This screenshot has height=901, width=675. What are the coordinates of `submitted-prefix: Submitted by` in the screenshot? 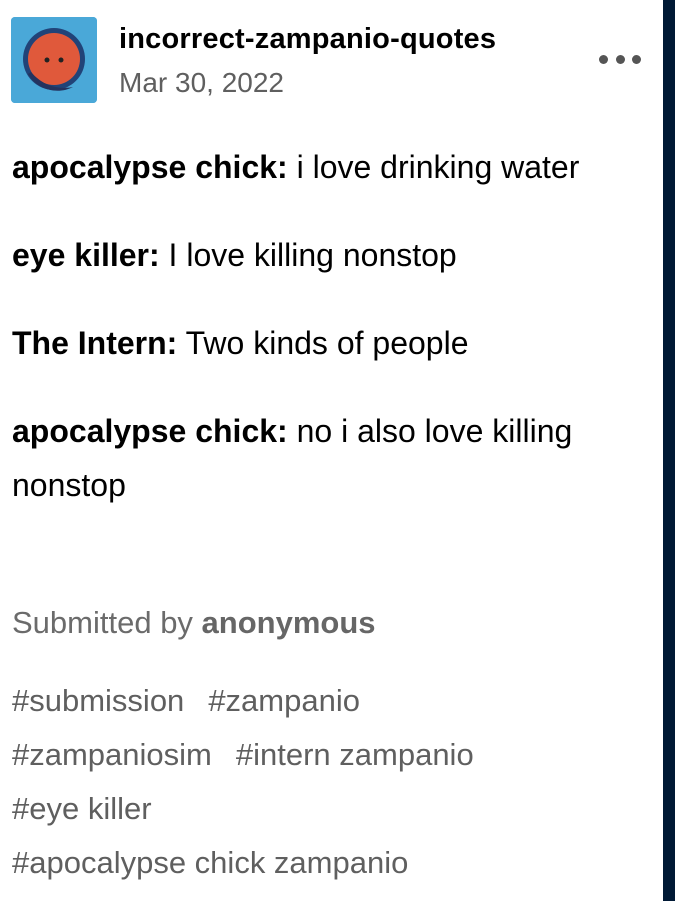 It's located at (107, 622).